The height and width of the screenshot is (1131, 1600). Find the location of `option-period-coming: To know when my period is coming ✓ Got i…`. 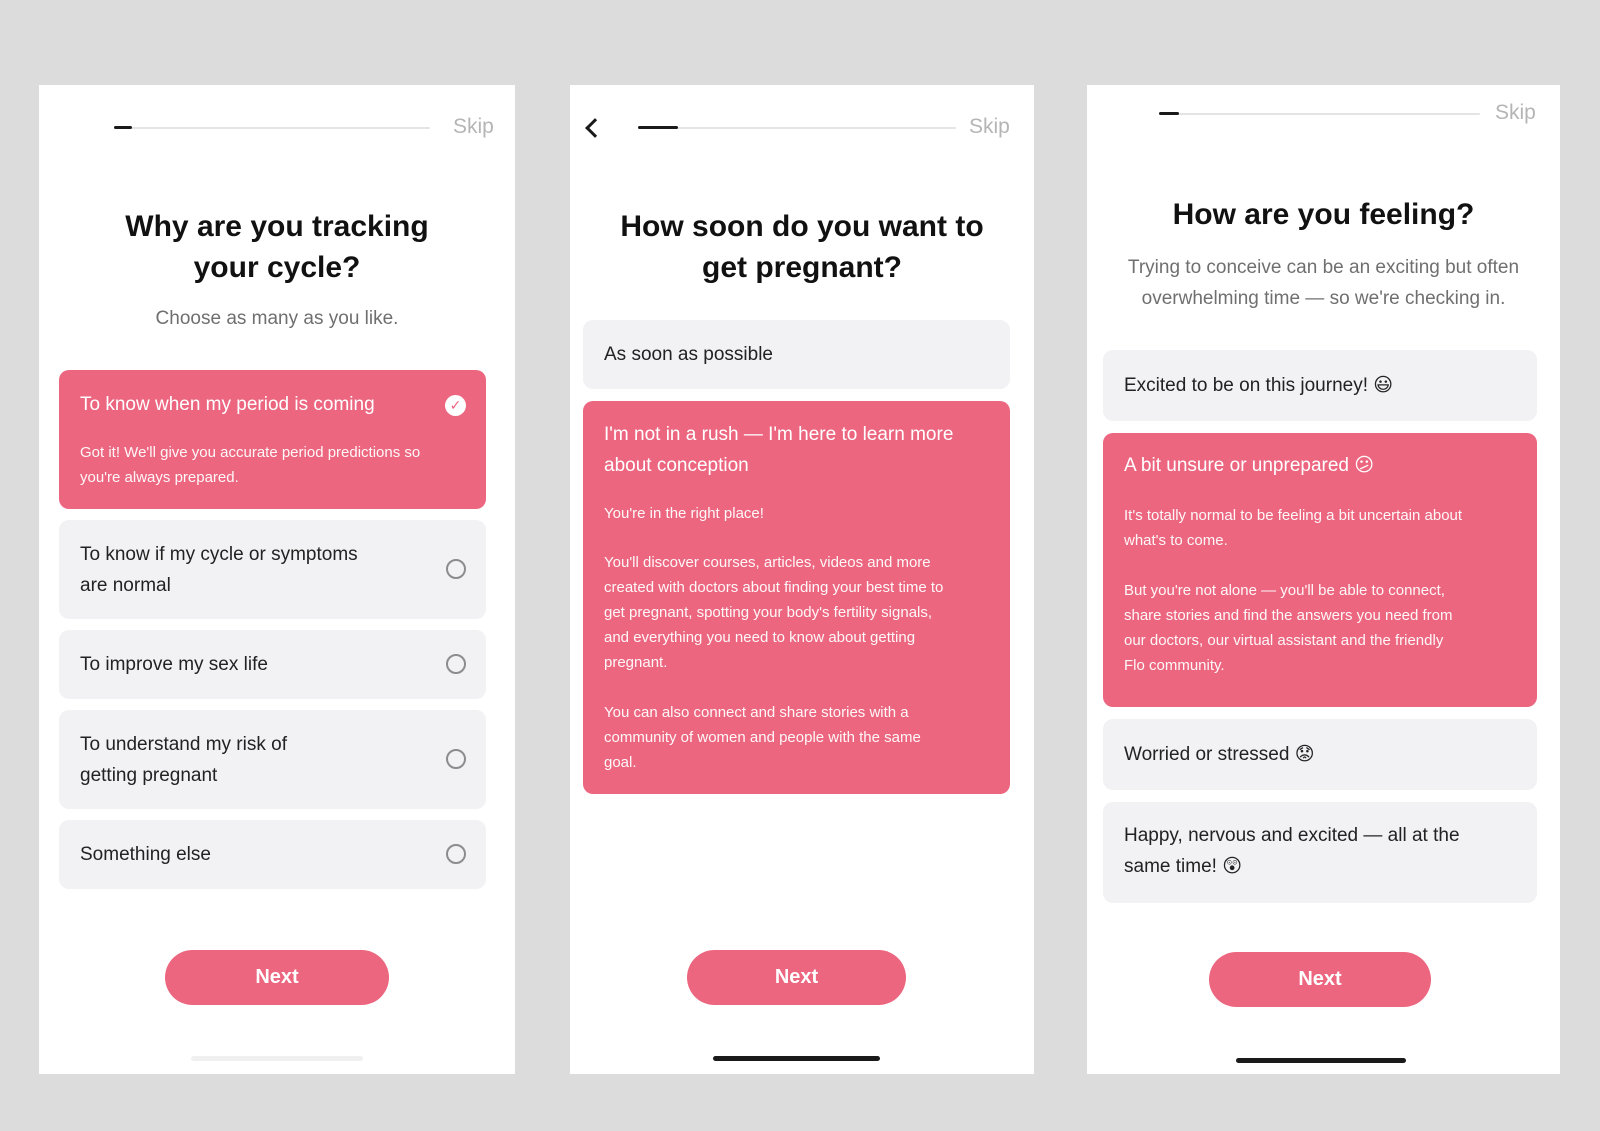

option-period-coming: To know when my period is coming ✓ Got i… is located at coordinates (272, 439).